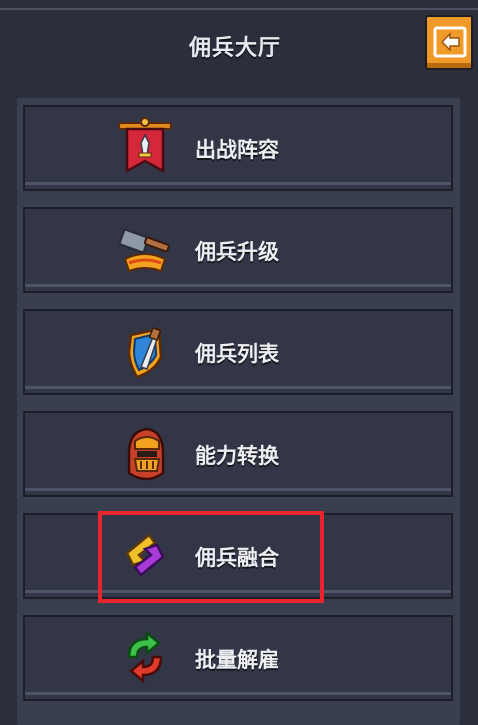  Describe the element at coordinates (234, 48) in the screenshot. I see `page-title: 佣兵大厅` at that location.